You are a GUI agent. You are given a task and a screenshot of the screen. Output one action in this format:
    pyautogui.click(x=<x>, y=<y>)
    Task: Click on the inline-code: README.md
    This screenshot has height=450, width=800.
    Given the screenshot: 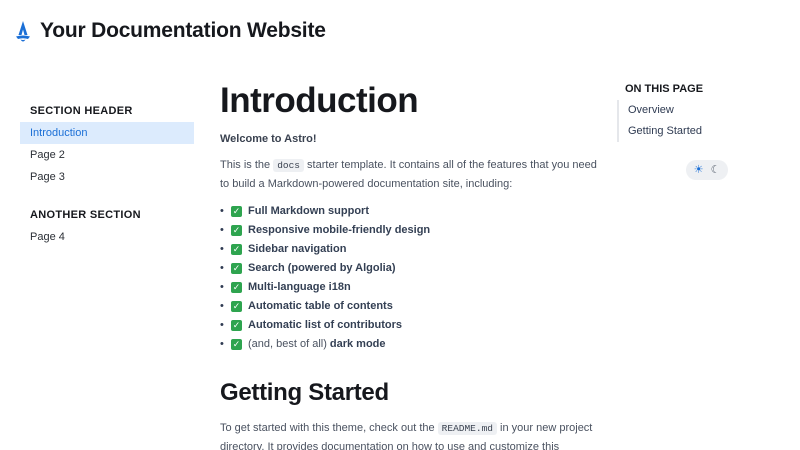 What is the action you would take?
    pyautogui.click(x=467, y=428)
    